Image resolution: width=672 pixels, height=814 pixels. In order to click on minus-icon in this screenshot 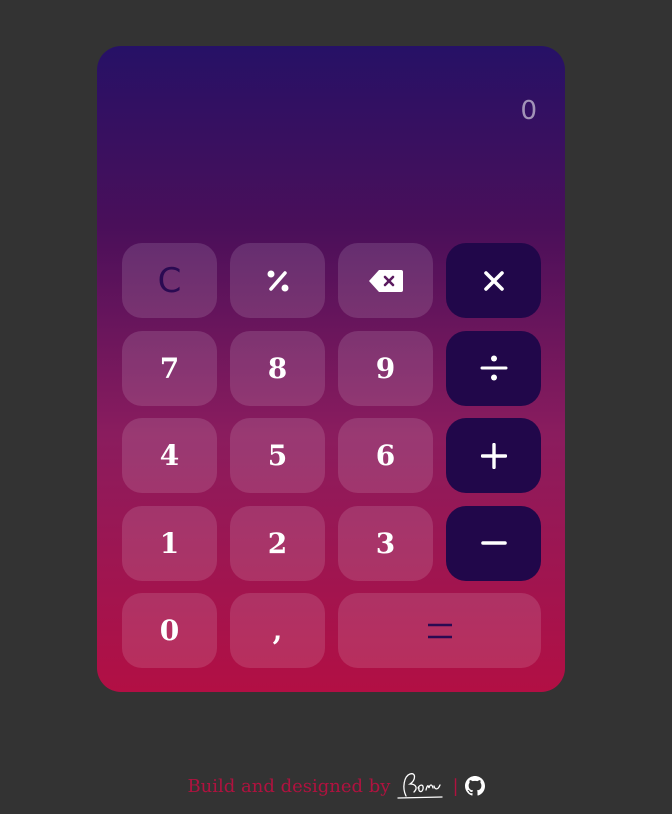, I will do `click(493, 543)`.